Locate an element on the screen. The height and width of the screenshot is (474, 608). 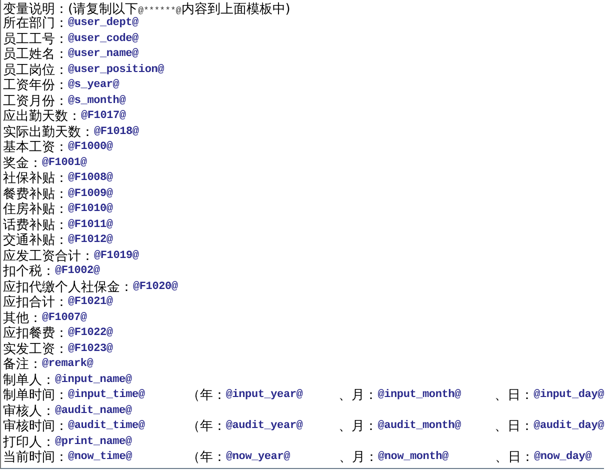
field-label: 审核时间： is located at coordinates (35, 426).